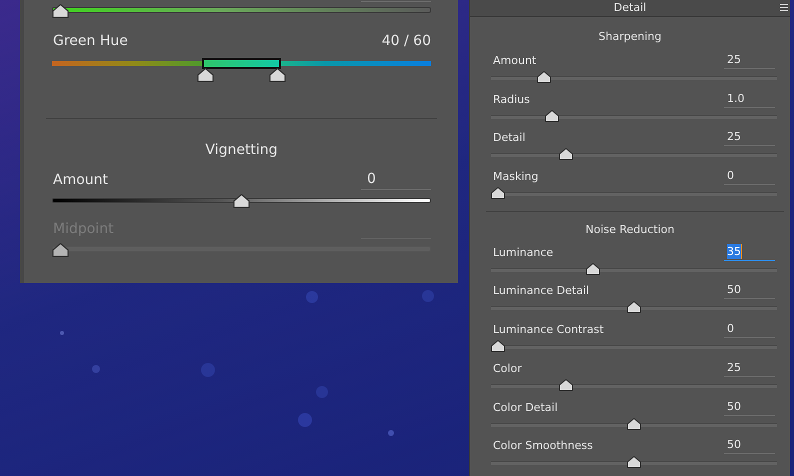 This screenshot has width=794, height=476. What do you see at coordinates (749, 252) in the screenshot?
I see `value-field: 35` at bounding box center [749, 252].